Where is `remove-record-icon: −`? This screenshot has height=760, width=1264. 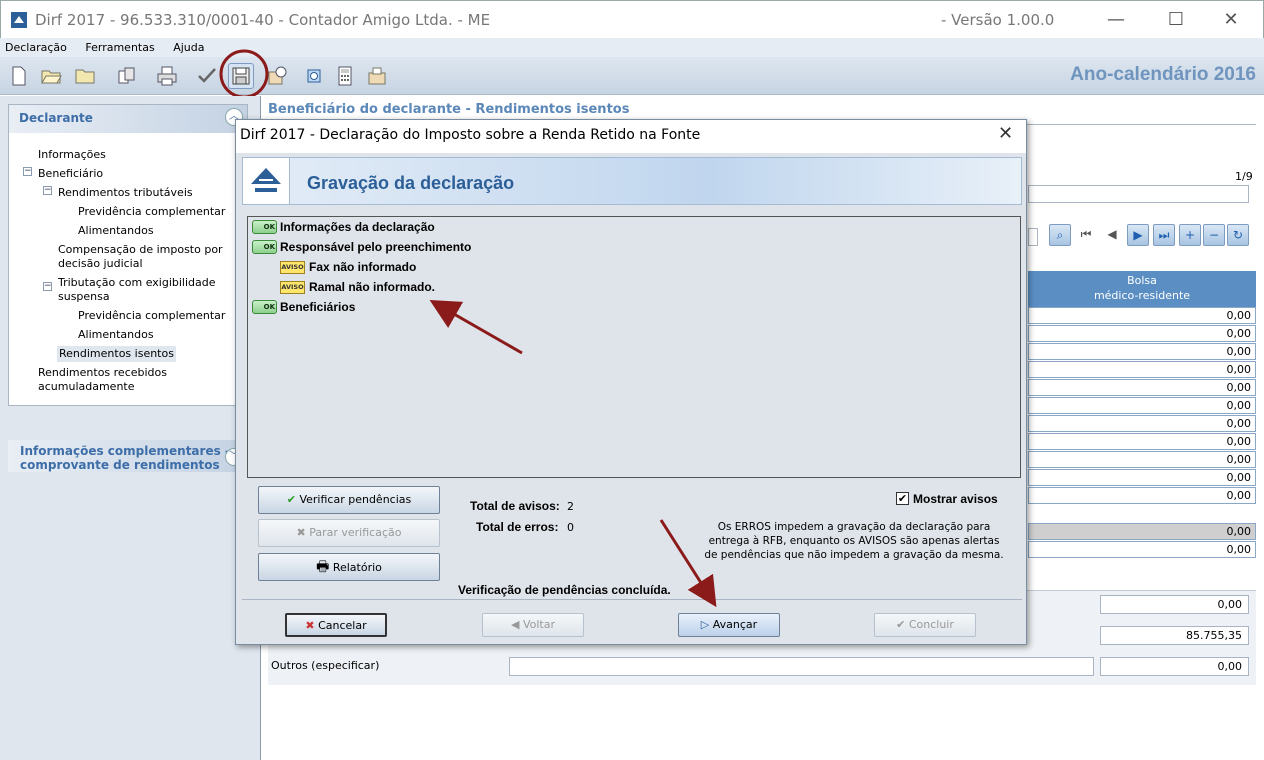 remove-record-icon: − is located at coordinates (1214, 235).